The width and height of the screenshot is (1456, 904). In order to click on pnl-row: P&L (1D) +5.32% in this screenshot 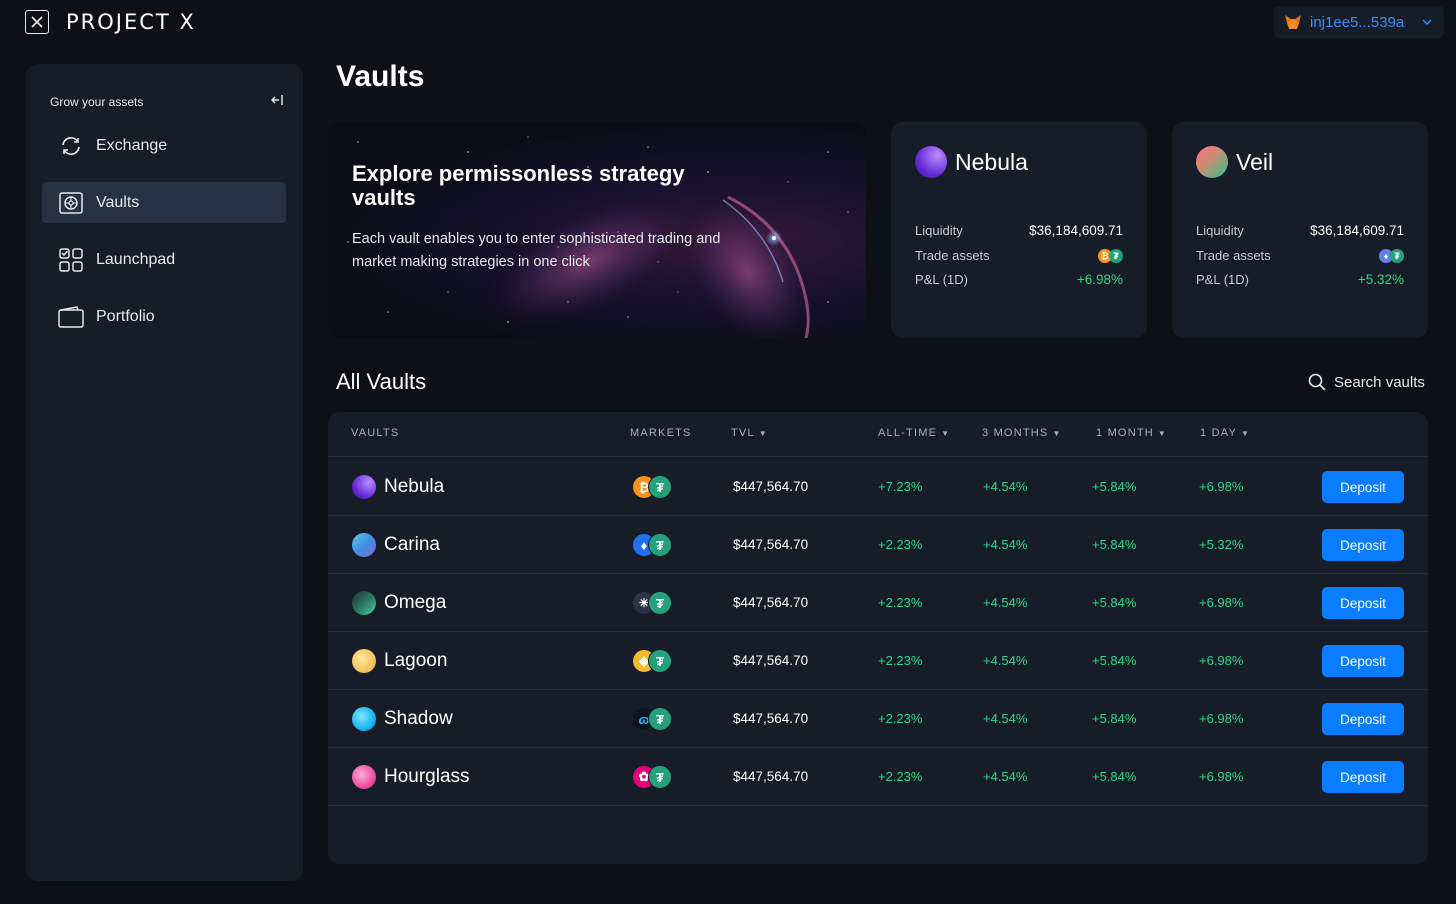, I will do `click(1300, 279)`.